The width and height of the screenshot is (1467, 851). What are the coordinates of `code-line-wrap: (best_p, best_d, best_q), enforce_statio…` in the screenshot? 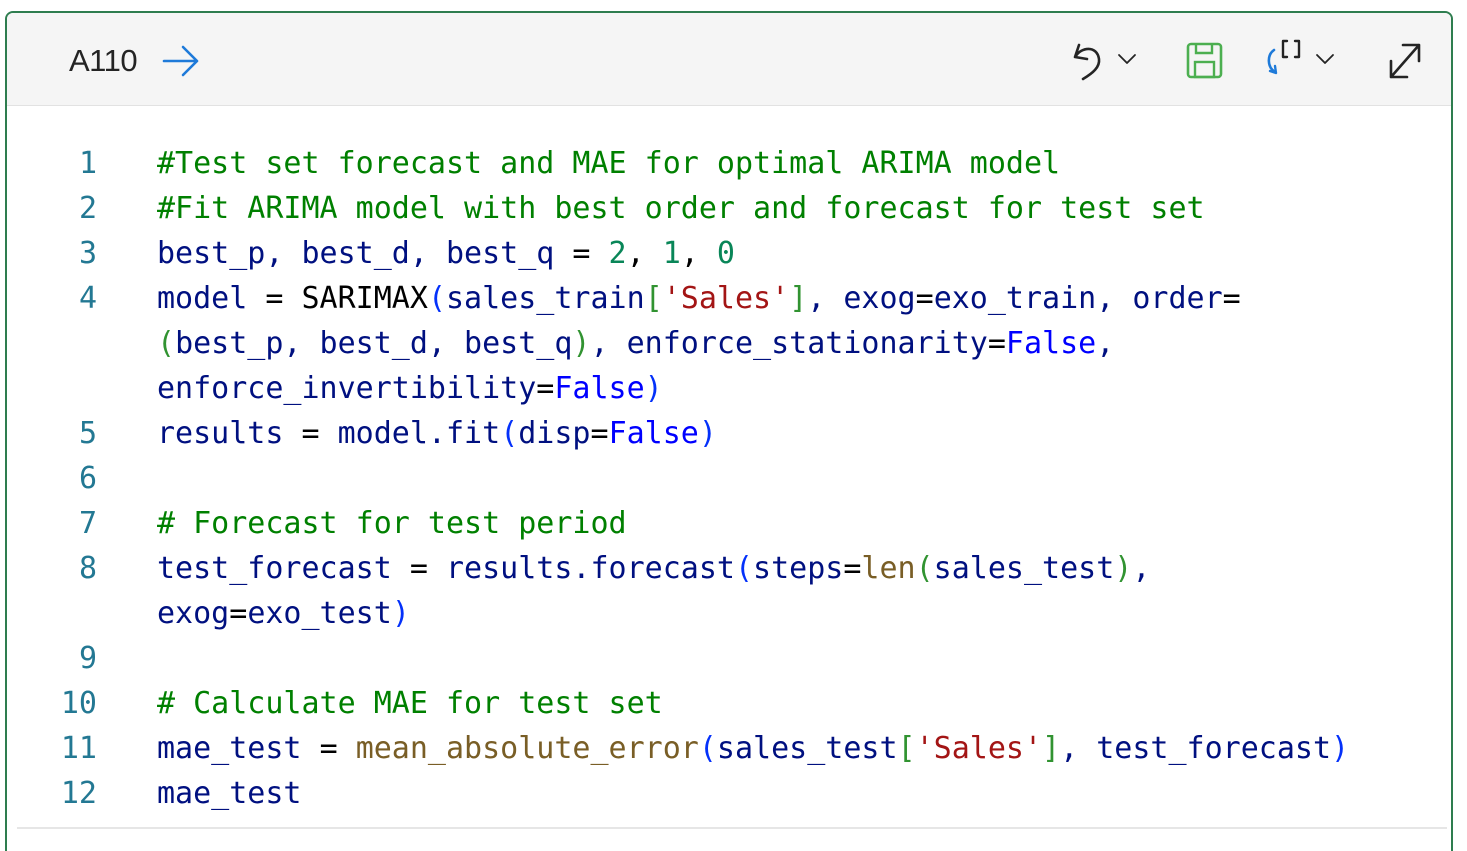 It's located at (636, 343).